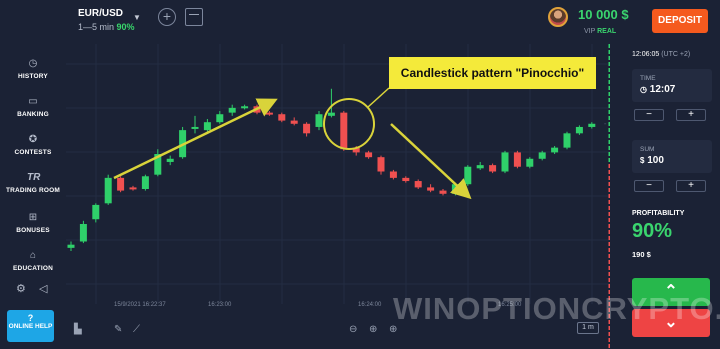 The height and width of the screenshot is (349, 720). I want to click on pencil-icon: ✎, so click(118, 329).